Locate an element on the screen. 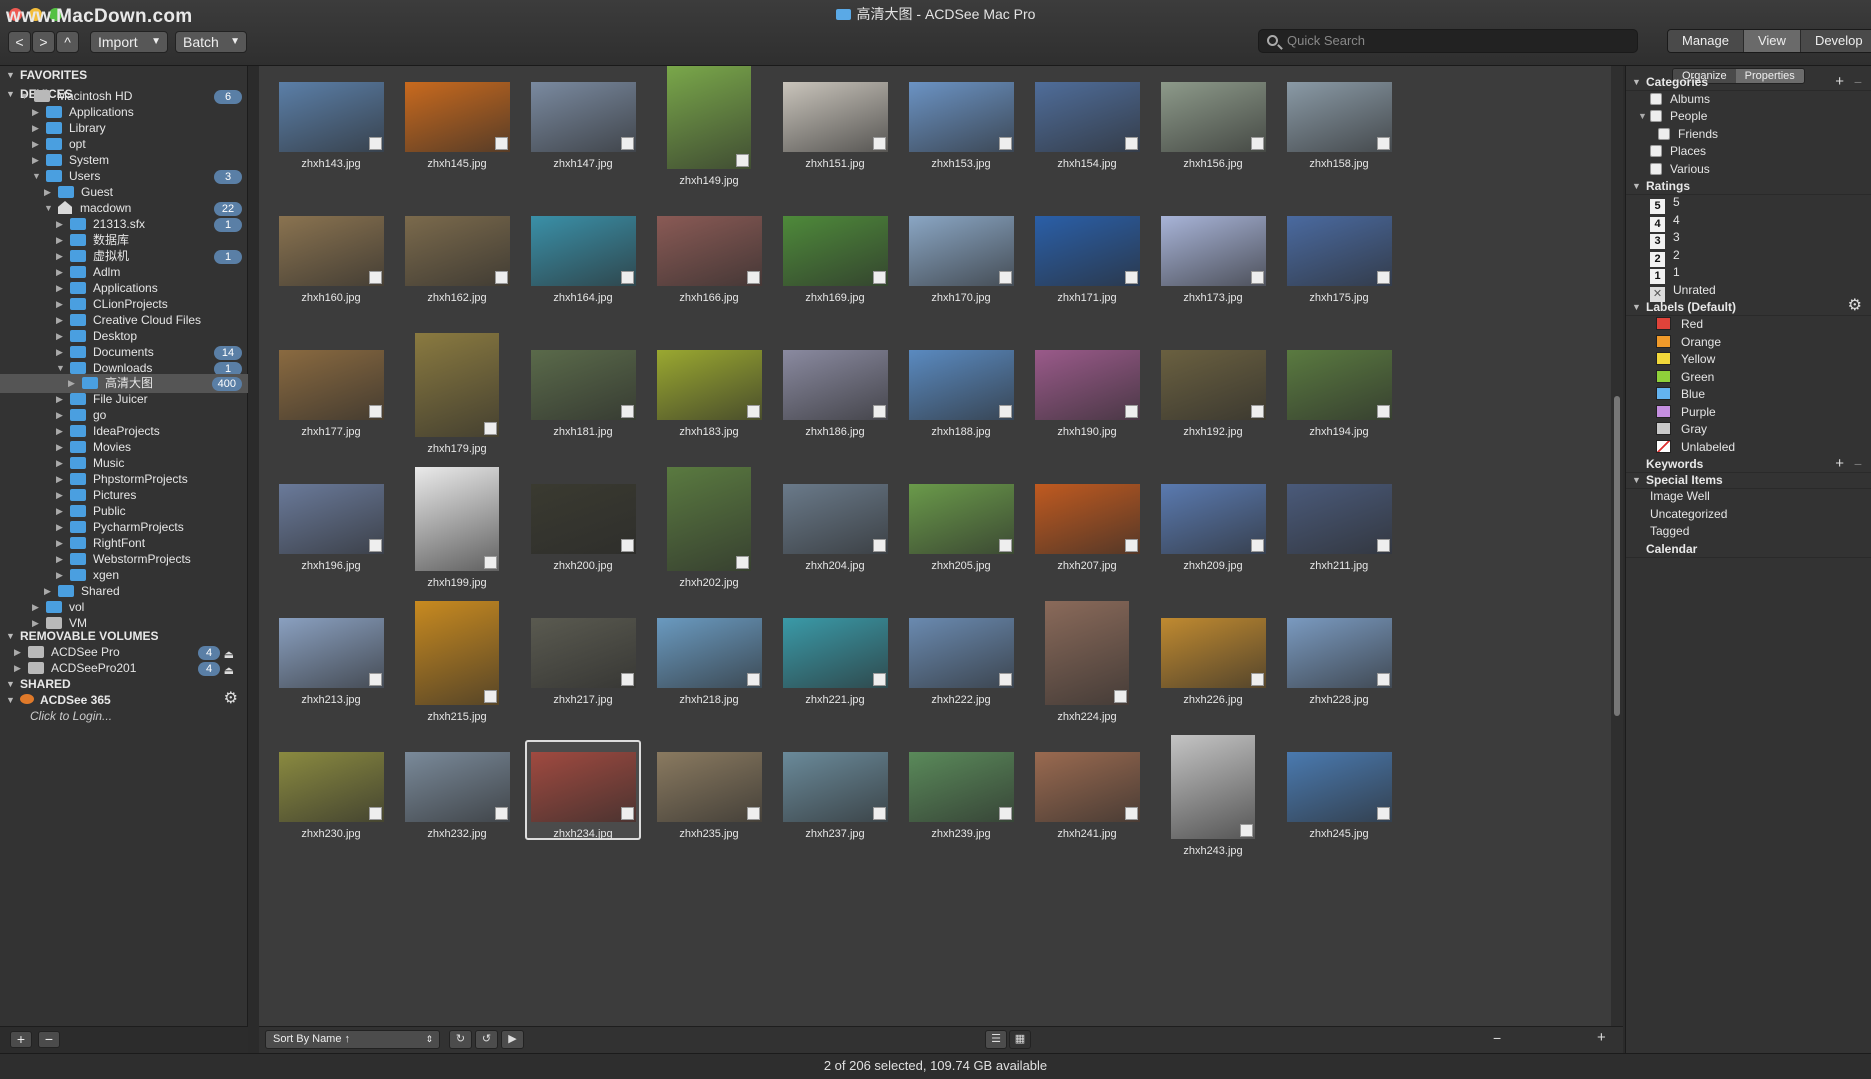  zoom-in-icon: + is located at coordinates (1601, 1037).